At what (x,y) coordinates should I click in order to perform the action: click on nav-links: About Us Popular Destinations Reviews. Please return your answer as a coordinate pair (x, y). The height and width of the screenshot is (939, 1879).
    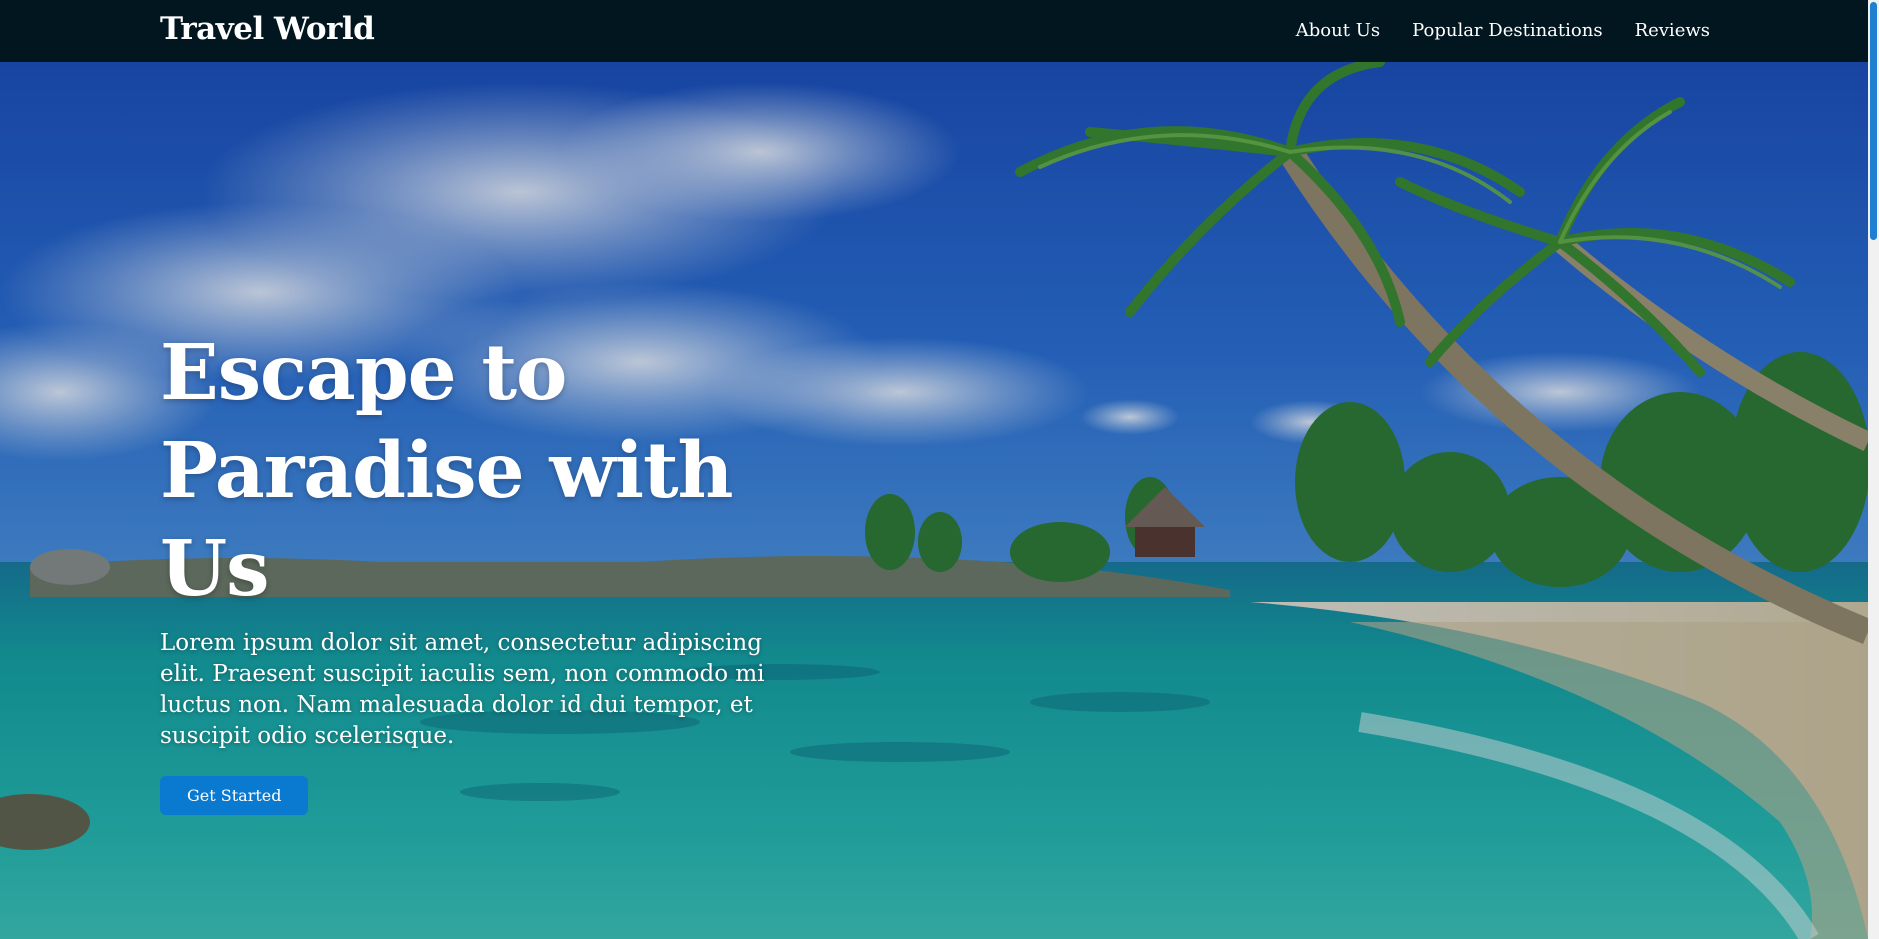
    Looking at the image, I should click on (1503, 30).